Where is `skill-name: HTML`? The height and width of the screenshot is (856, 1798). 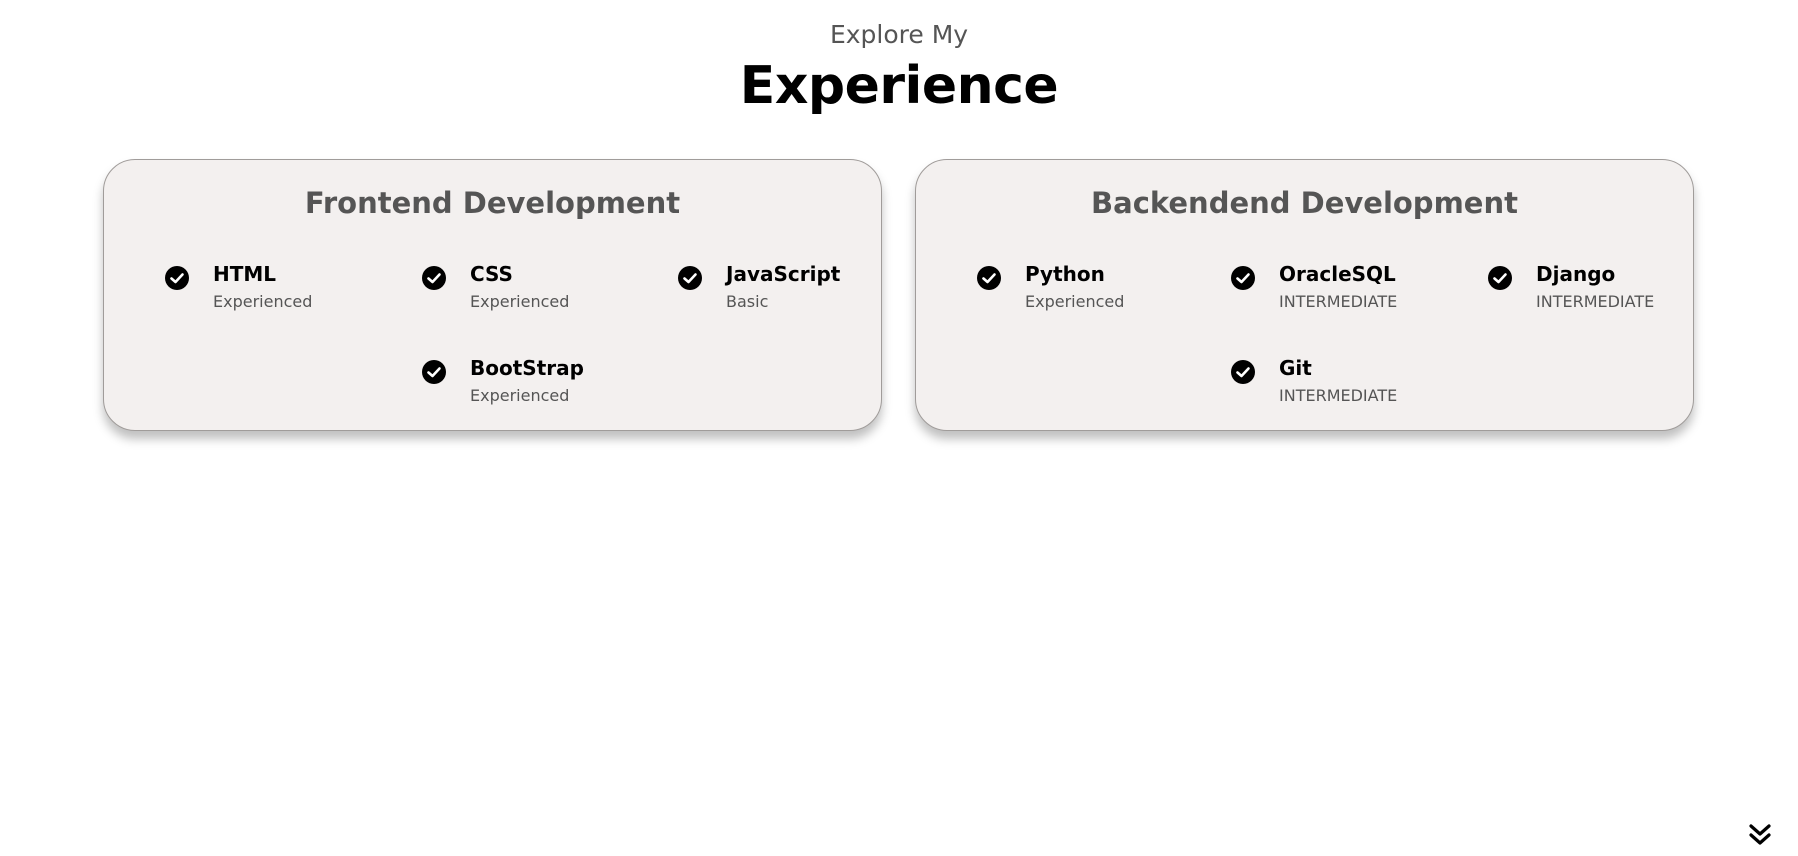 skill-name: HTML is located at coordinates (245, 274).